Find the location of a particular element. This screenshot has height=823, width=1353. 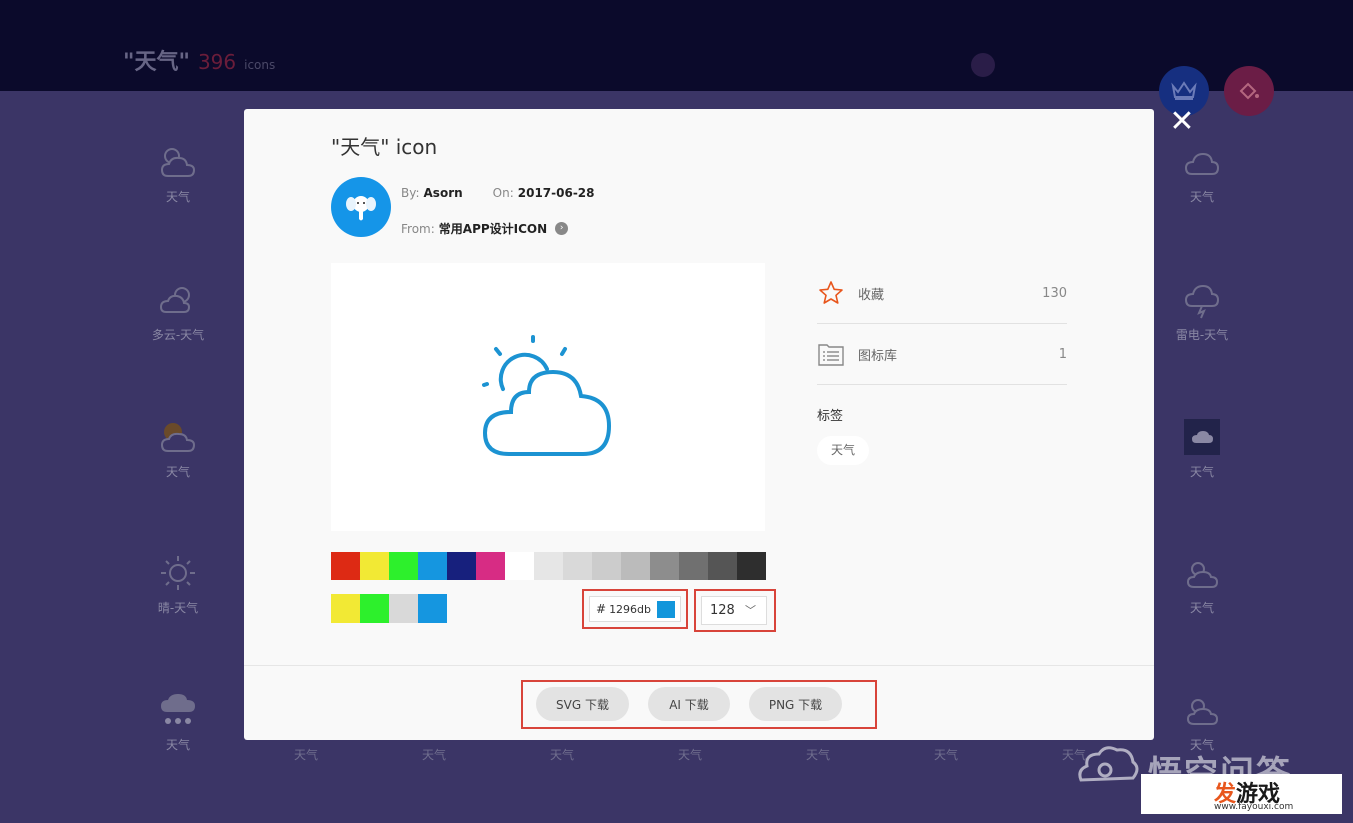

color-palette is located at coordinates (548, 566).